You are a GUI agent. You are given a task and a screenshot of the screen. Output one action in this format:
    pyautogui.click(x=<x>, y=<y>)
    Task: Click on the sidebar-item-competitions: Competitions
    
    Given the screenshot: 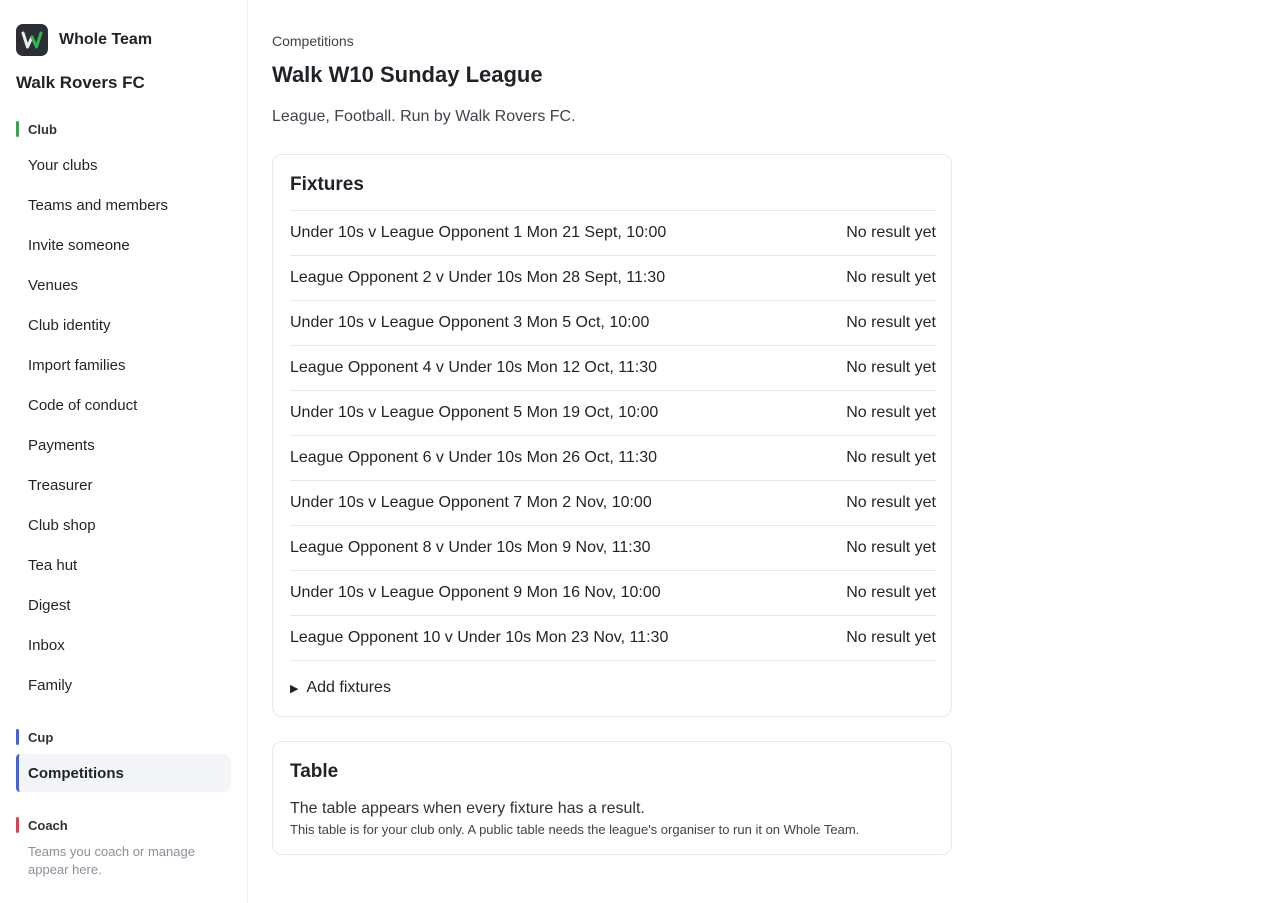 What is the action you would take?
    pyautogui.click(x=123, y=773)
    